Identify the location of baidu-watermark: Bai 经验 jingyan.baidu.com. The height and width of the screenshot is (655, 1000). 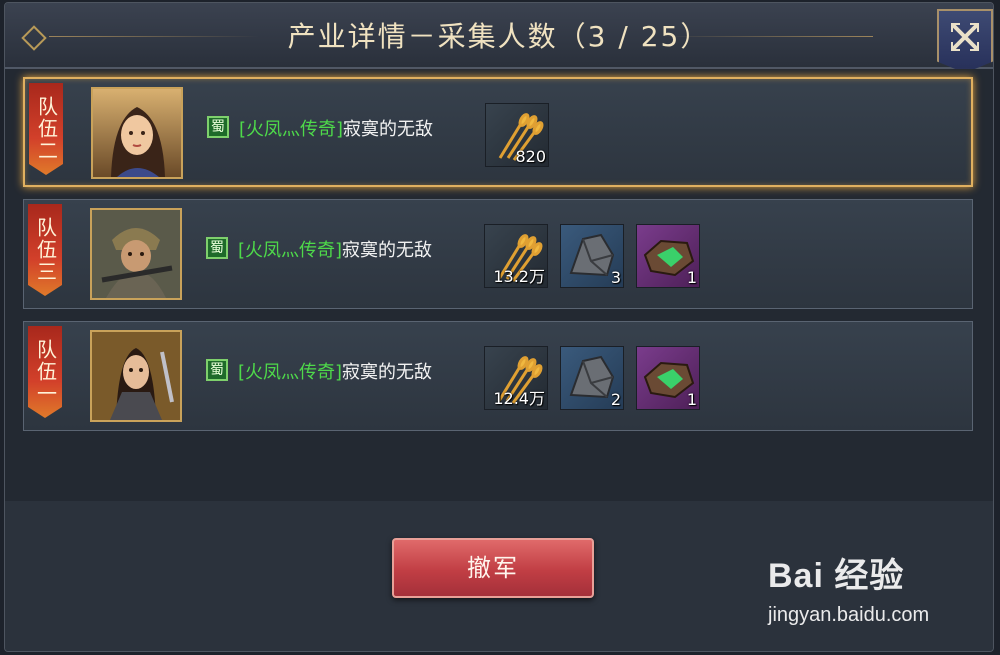
(868, 593).